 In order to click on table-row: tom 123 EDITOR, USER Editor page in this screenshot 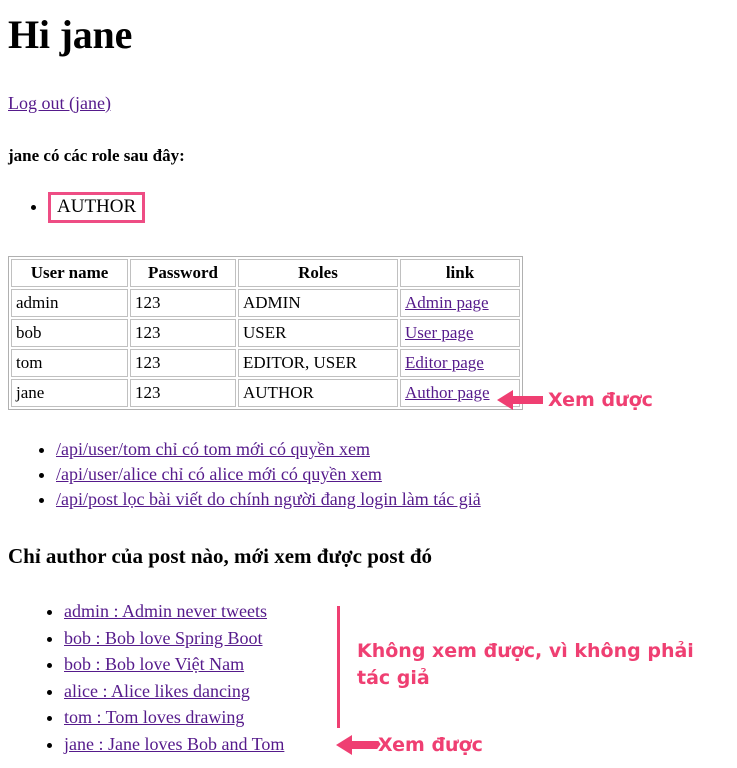, I will do `click(265, 363)`.